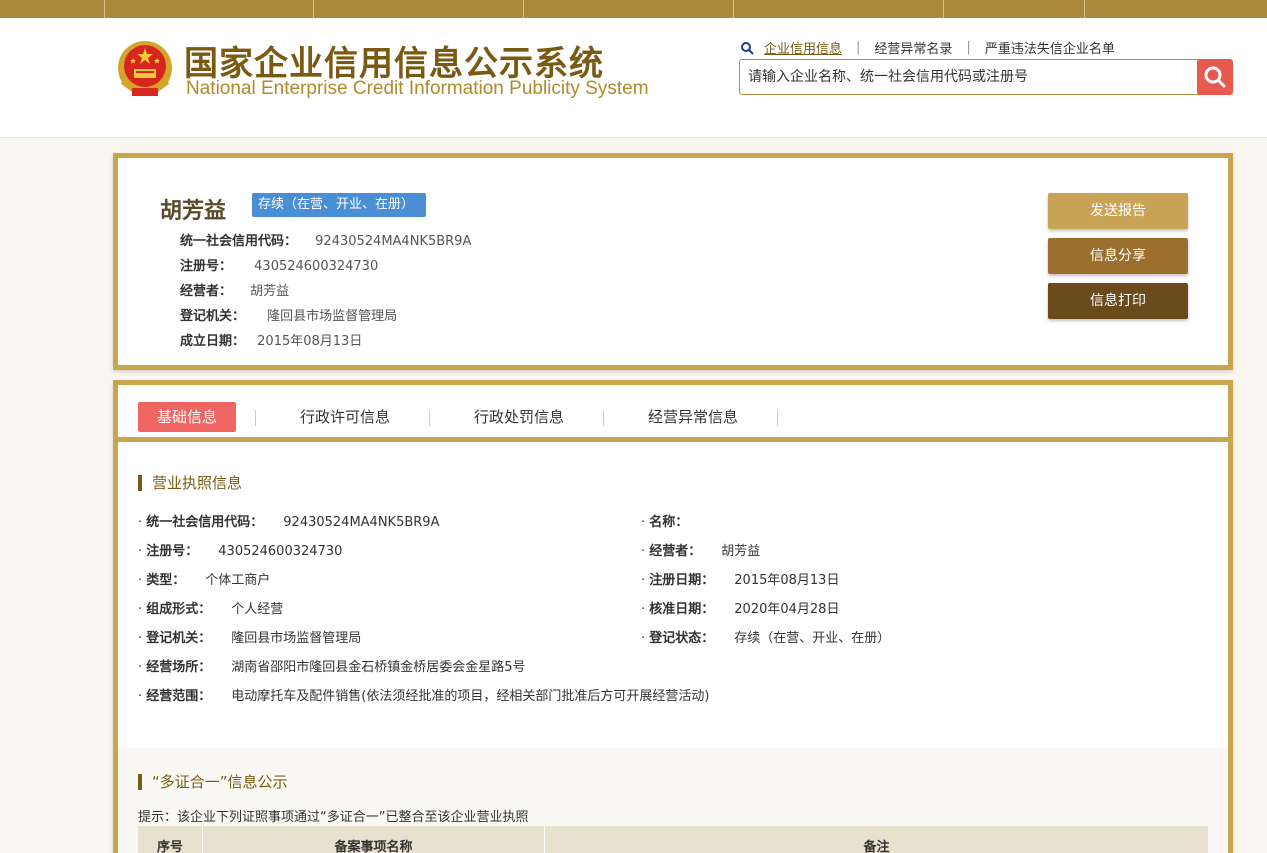 The height and width of the screenshot is (853, 1267). Describe the element at coordinates (179, 638) in the screenshot. I see `field-label: 登记机关：` at that location.